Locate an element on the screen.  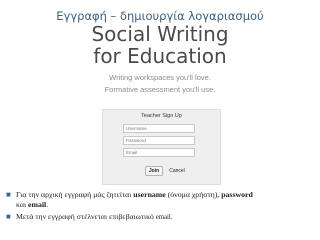
slide-title: Εγγραφή – δημιουργία λογαριασμού is located at coordinates (160, 16).